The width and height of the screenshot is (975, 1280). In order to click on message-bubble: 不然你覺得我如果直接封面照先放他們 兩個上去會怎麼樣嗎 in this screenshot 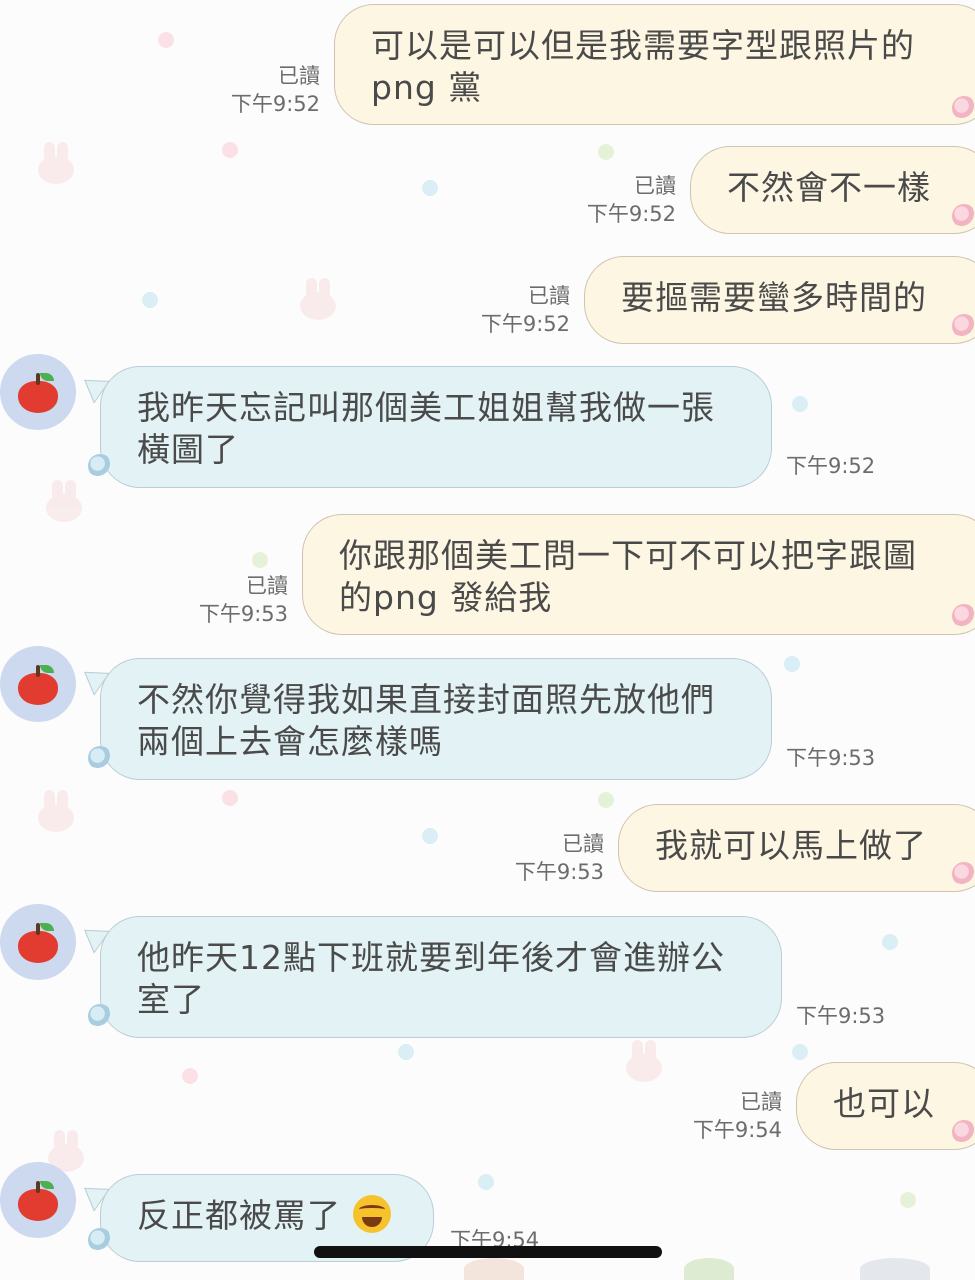, I will do `click(436, 719)`.